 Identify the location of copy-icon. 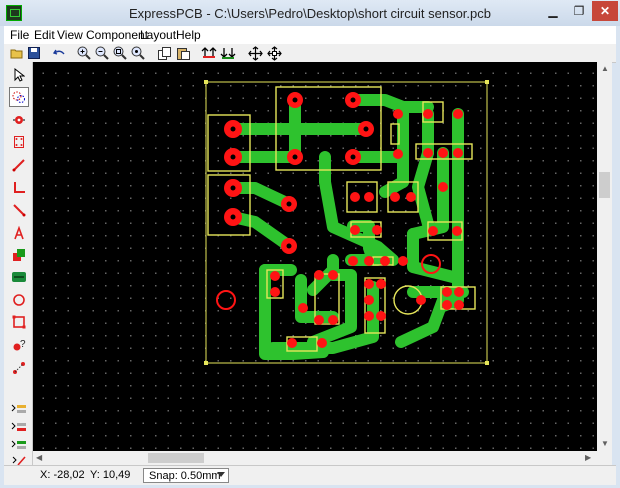
(165, 53).